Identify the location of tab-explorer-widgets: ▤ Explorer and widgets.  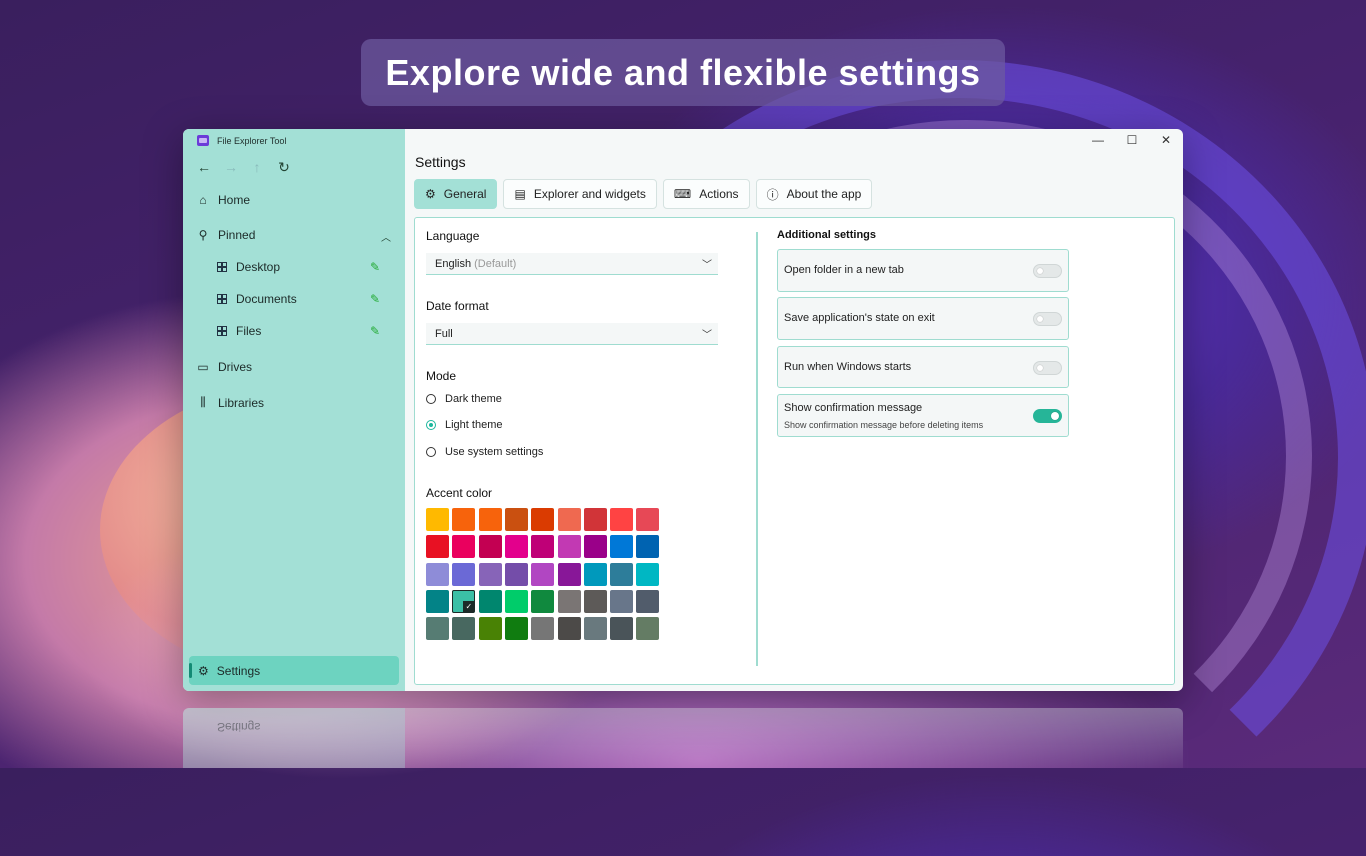
(580, 194).